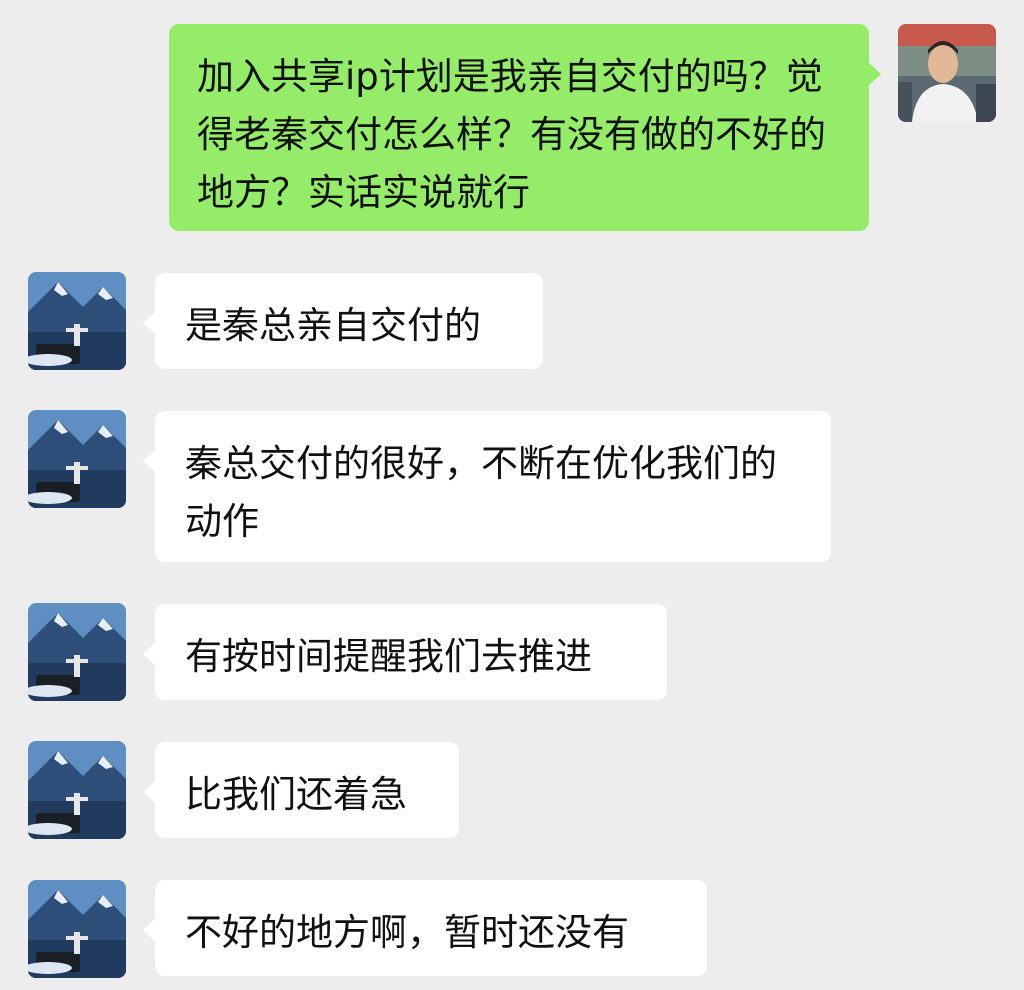 The height and width of the screenshot is (990, 1024). I want to click on message-text: 不好的地方啊，暂时还没有, so click(407, 932).